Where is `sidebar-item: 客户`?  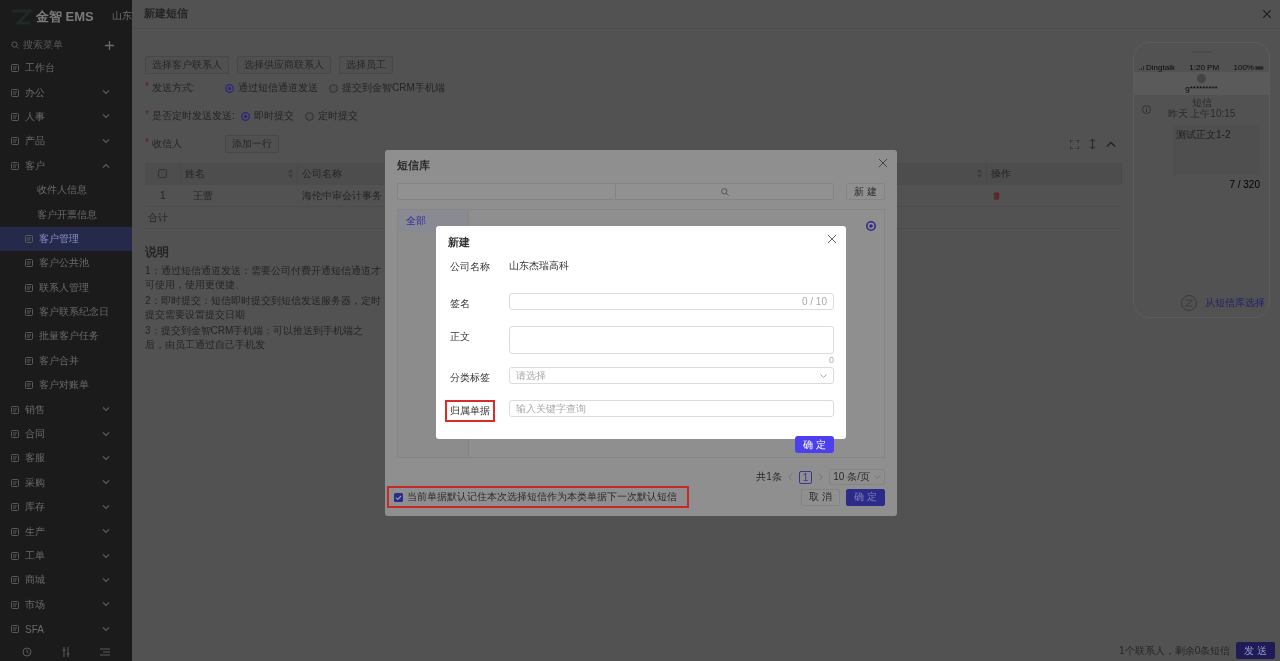
sidebar-item: 客户 is located at coordinates (66, 165).